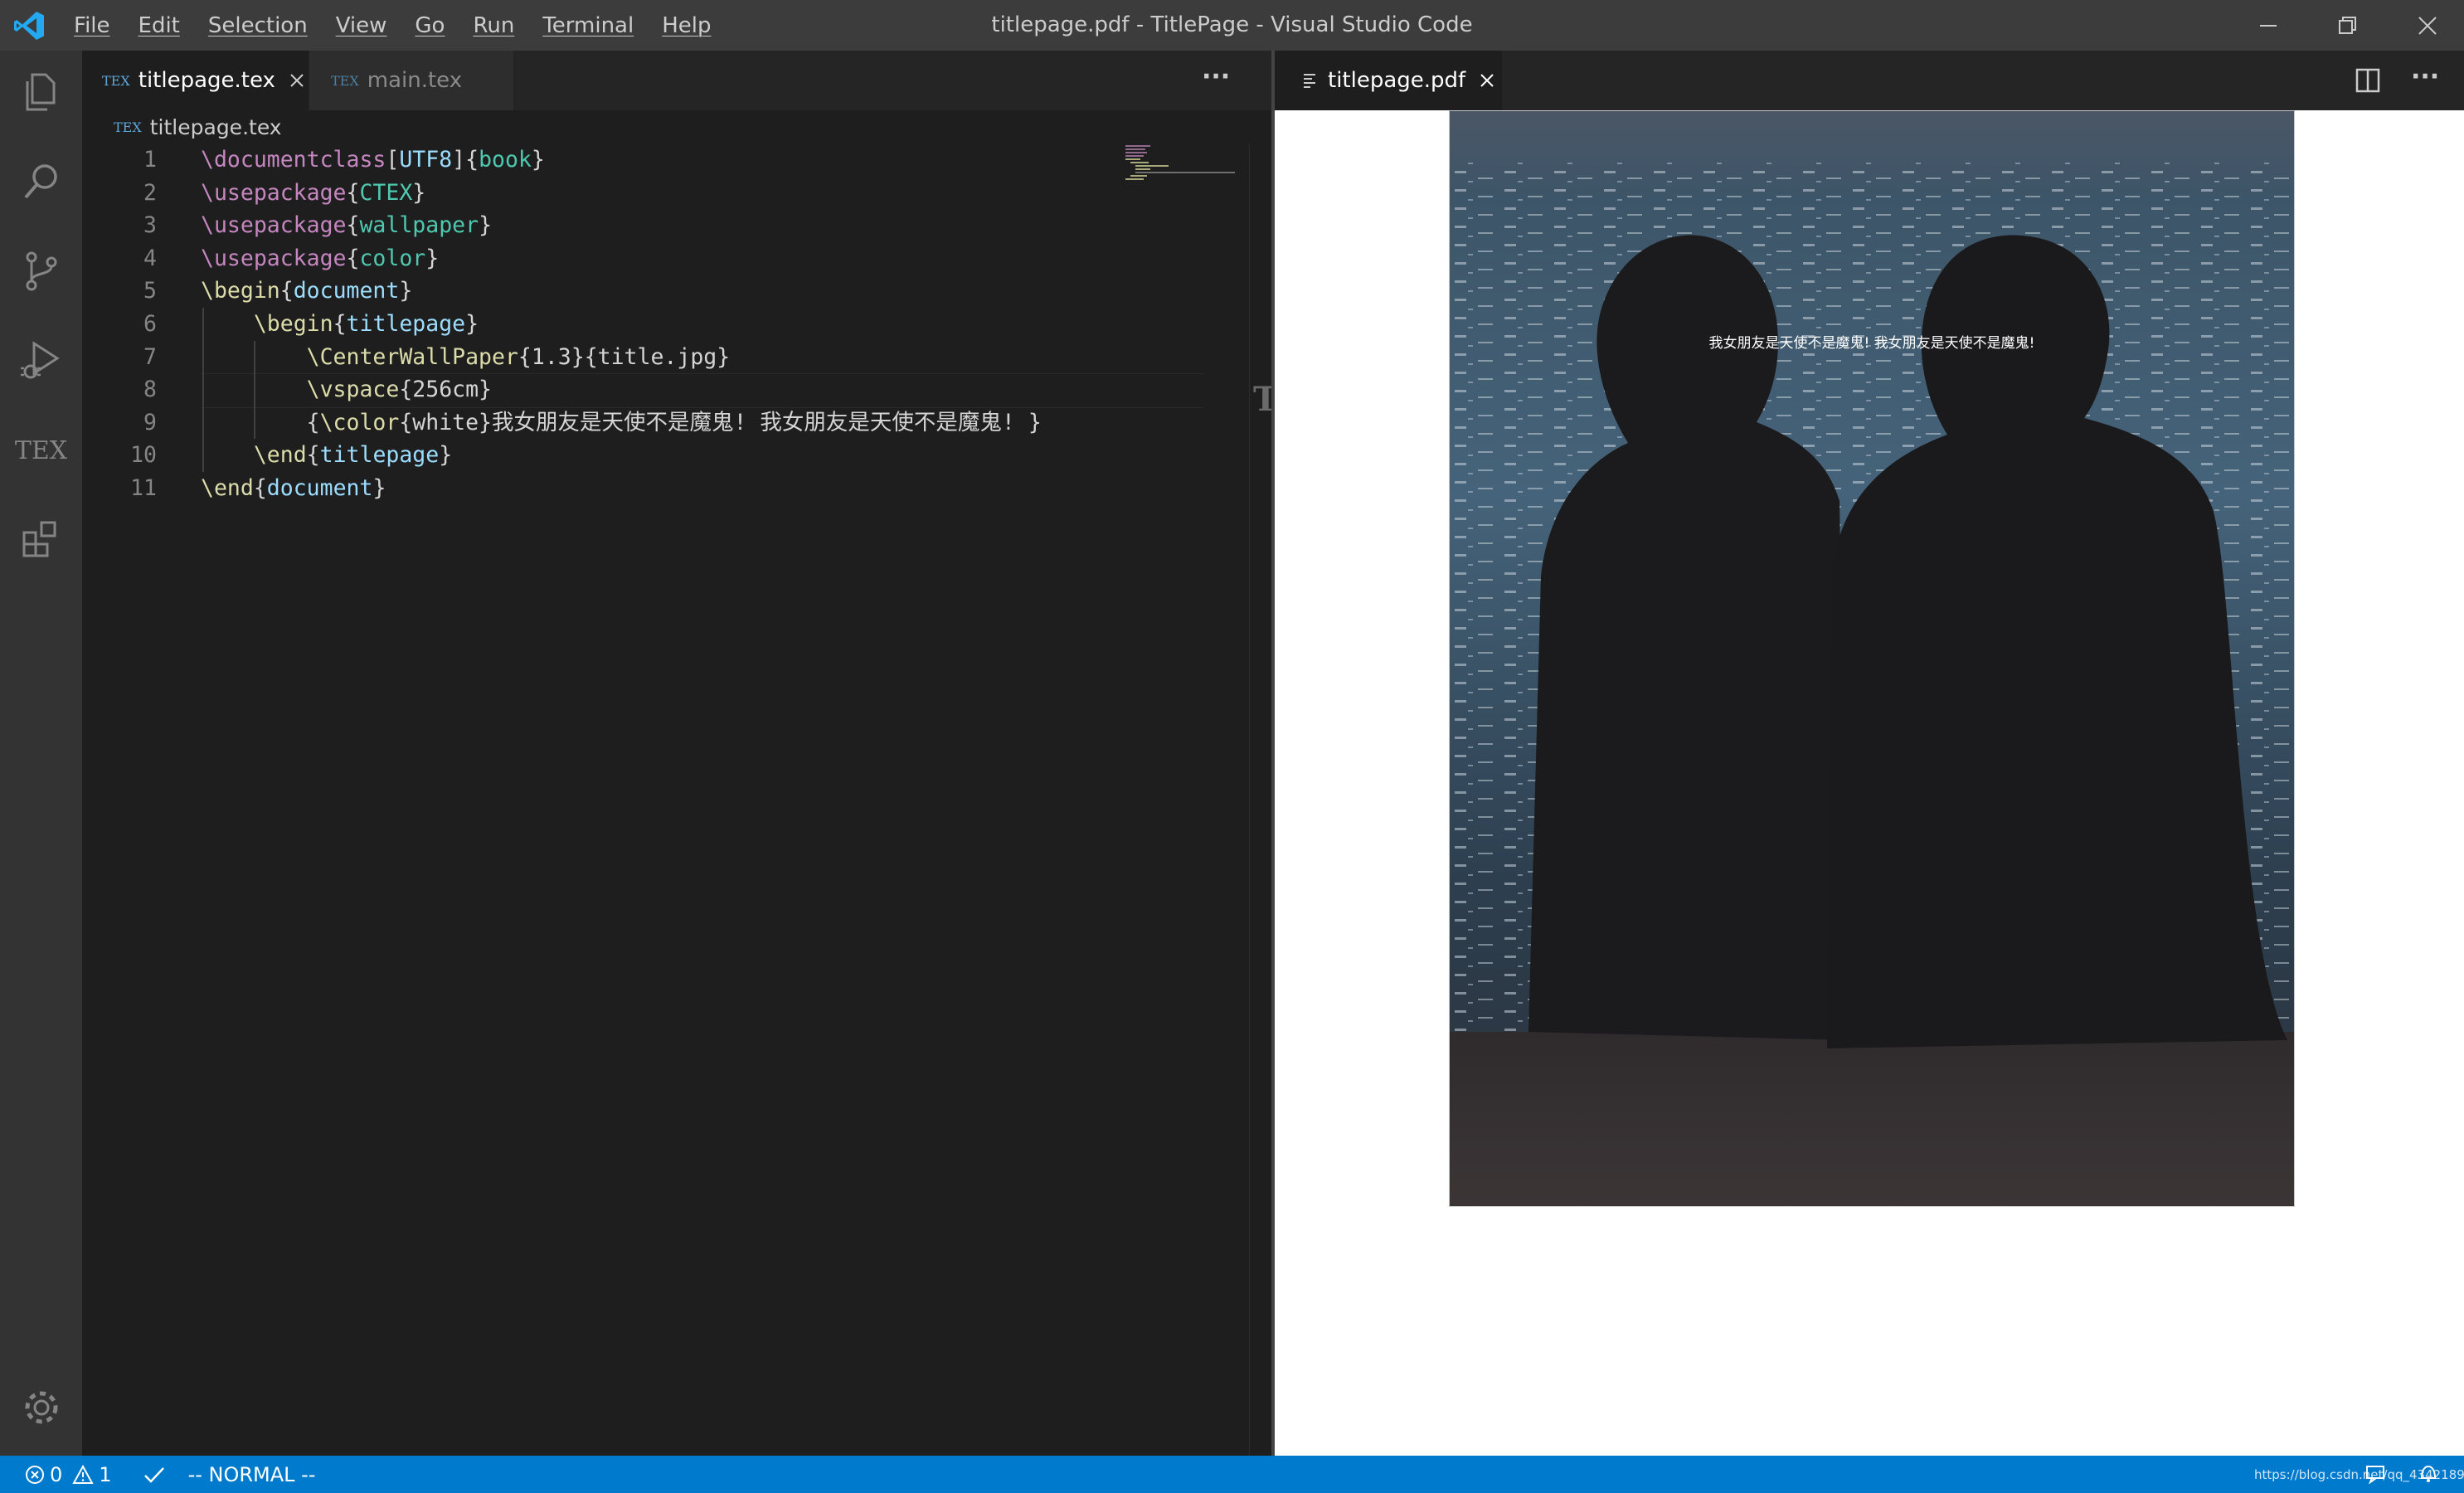 This screenshot has width=2464, height=1493. What do you see at coordinates (621, 225) in the screenshot?
I see `code-line: 3 \usepackage{wallpaper}` at bounding box center [621, 225].